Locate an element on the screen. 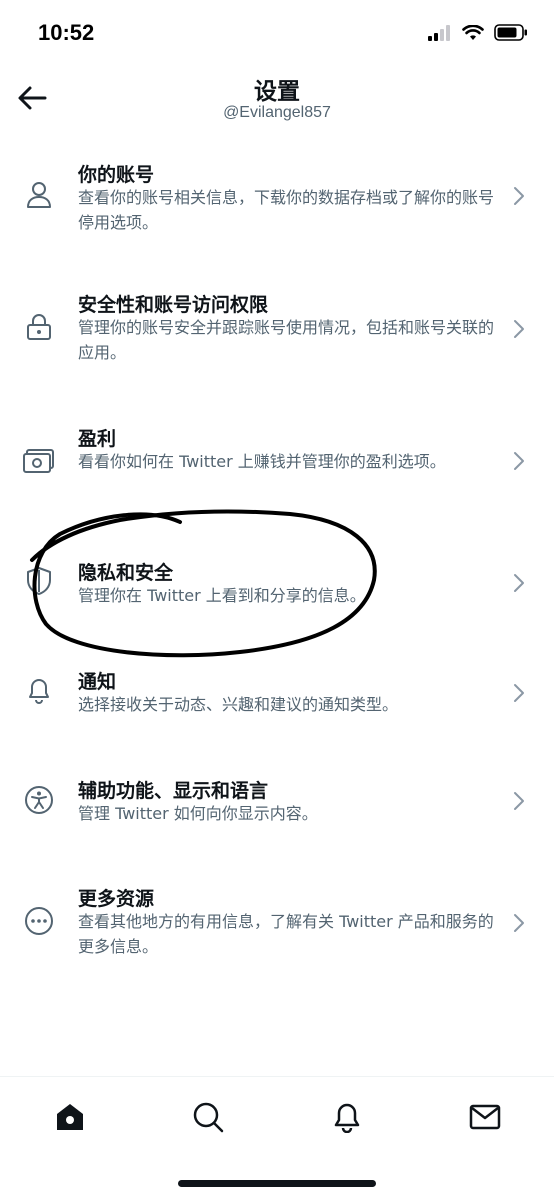 Image resolution: width=554 pixels, height=1200 pixels. status-time: 10:52 is located at coordinates (66, 32).